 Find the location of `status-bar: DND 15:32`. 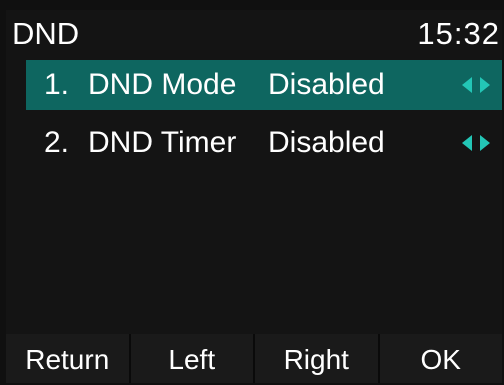

status-bar: DND 15:32 is located at coordinates (254, 34).